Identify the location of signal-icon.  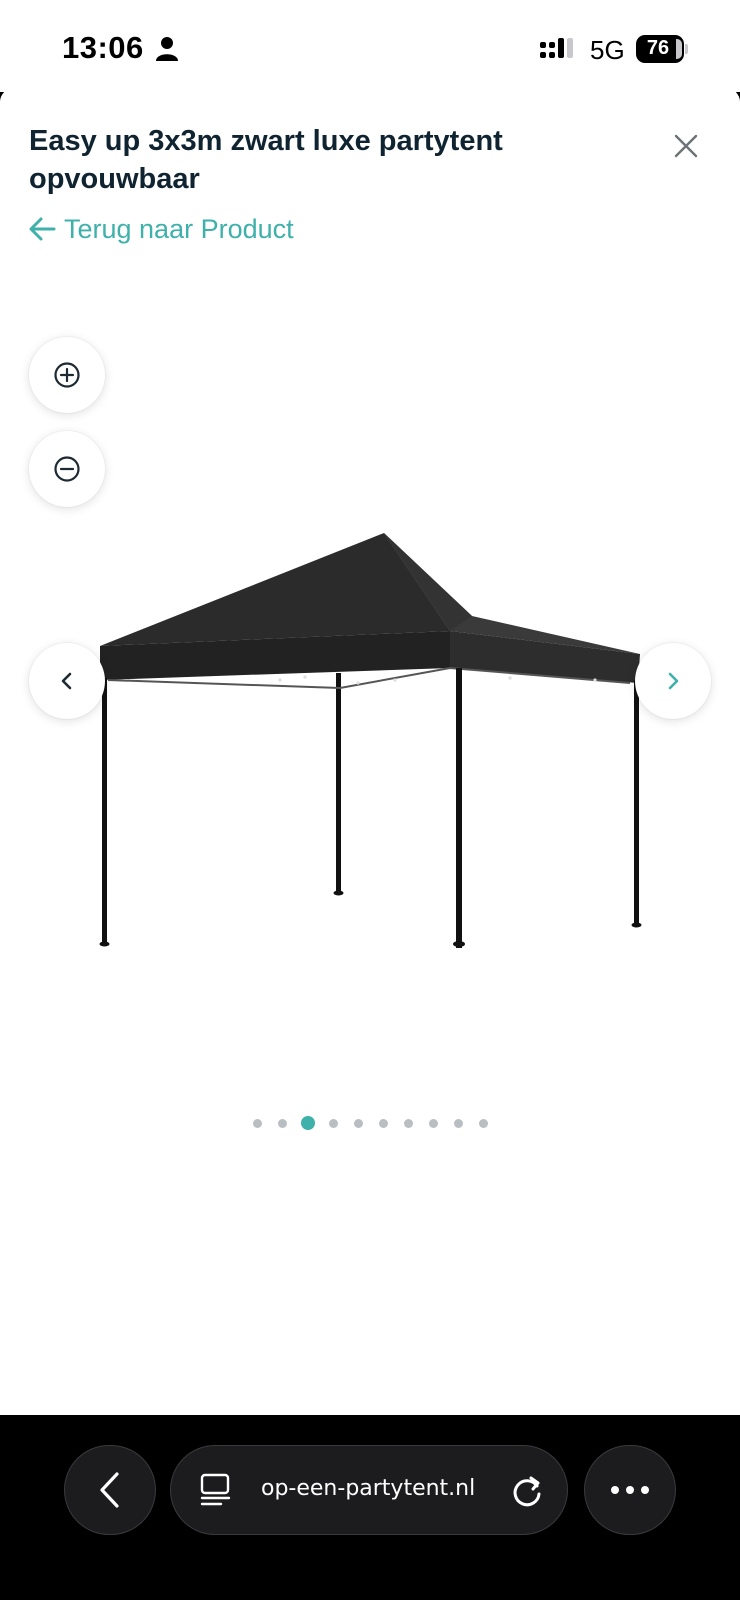
(556, 48).